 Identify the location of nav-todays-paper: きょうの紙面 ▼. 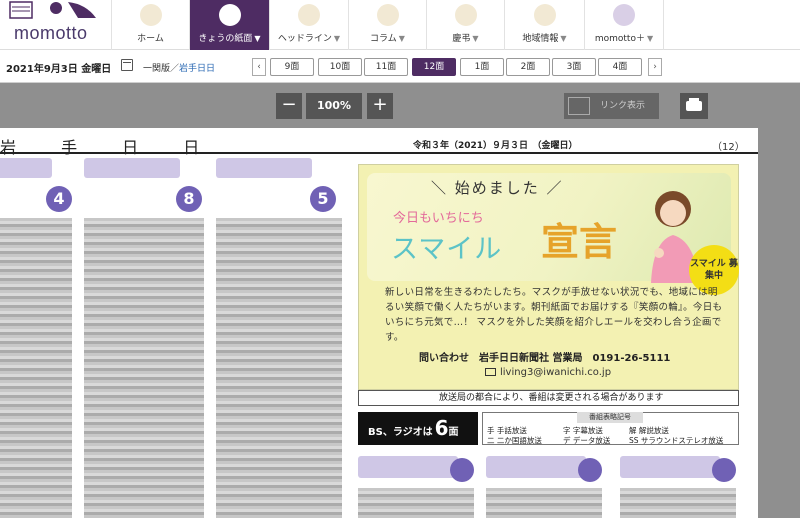
(229, 25).